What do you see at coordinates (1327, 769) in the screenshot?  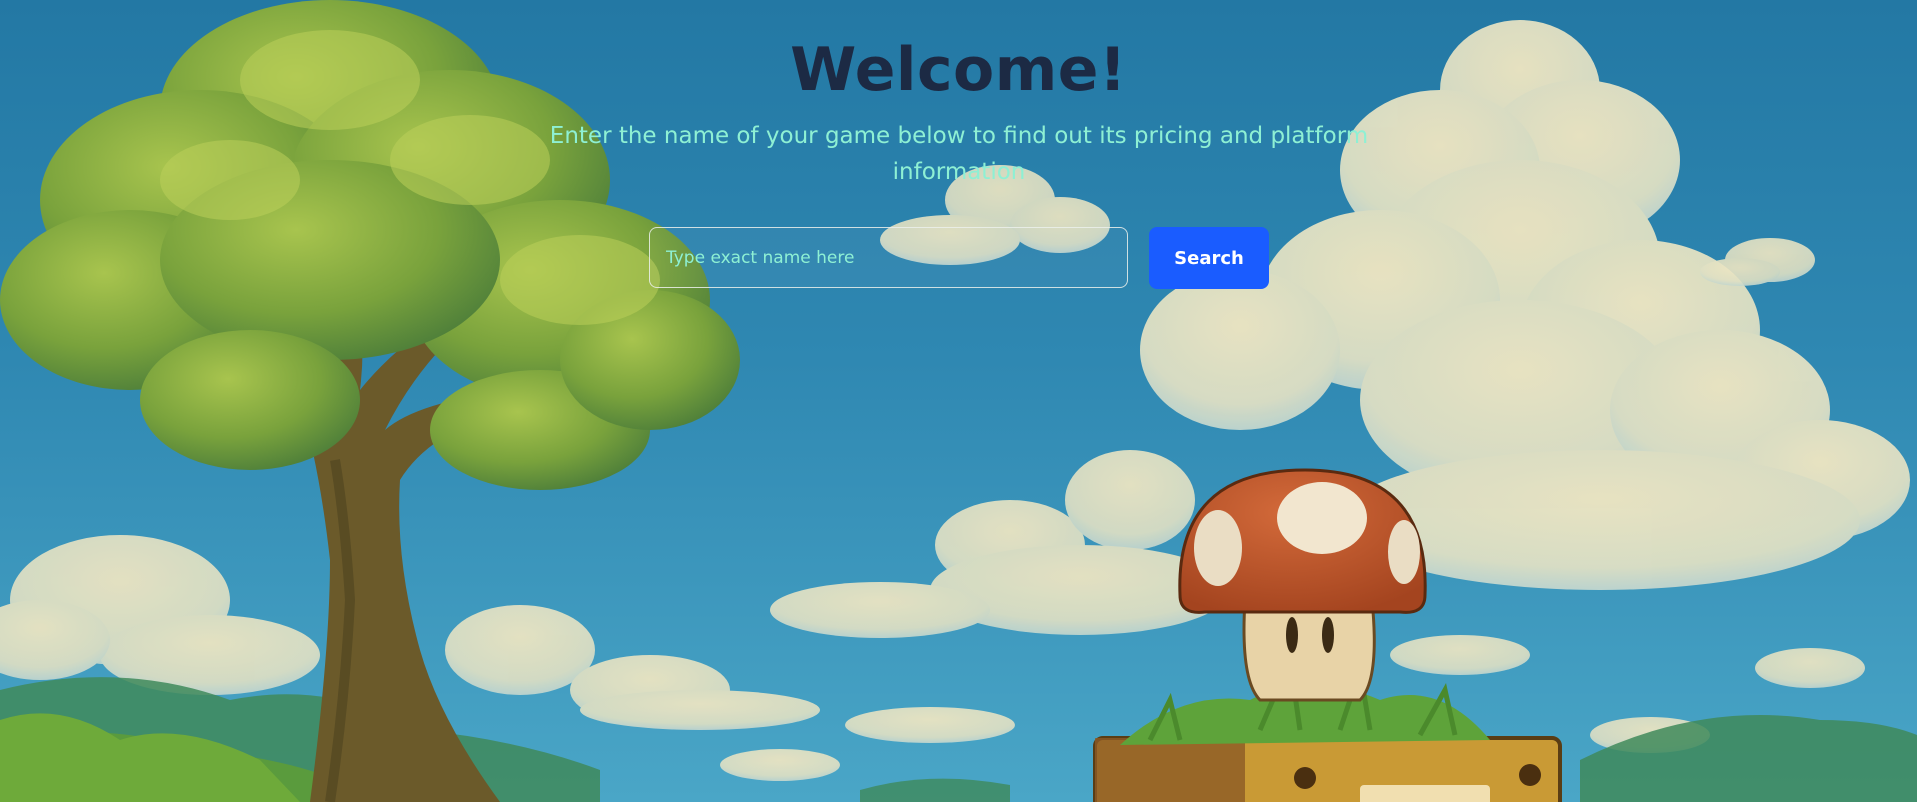 I see `question-block-icon` at bounding box center [1327, 769].